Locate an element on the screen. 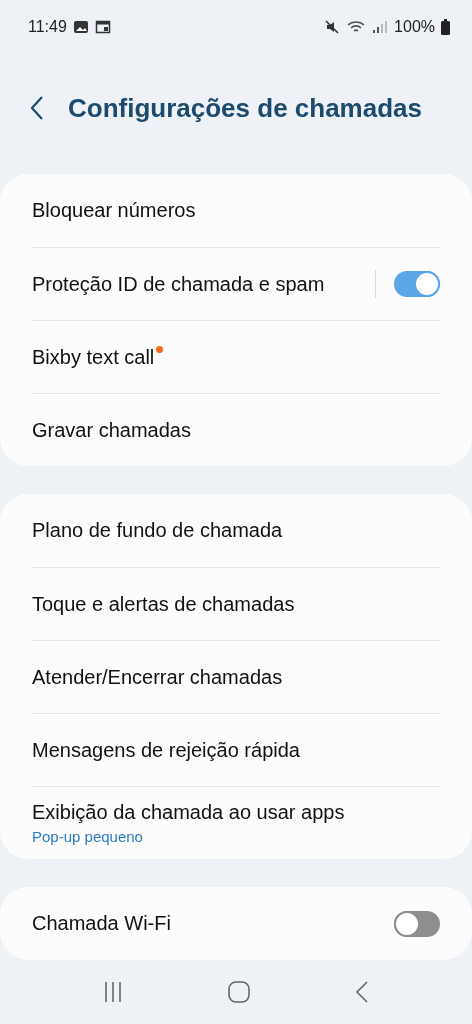 The width and height of the screenshot is (472, 1024). settings-row: Mensagens de rejeição rápida is located at coordinates (236, 749).